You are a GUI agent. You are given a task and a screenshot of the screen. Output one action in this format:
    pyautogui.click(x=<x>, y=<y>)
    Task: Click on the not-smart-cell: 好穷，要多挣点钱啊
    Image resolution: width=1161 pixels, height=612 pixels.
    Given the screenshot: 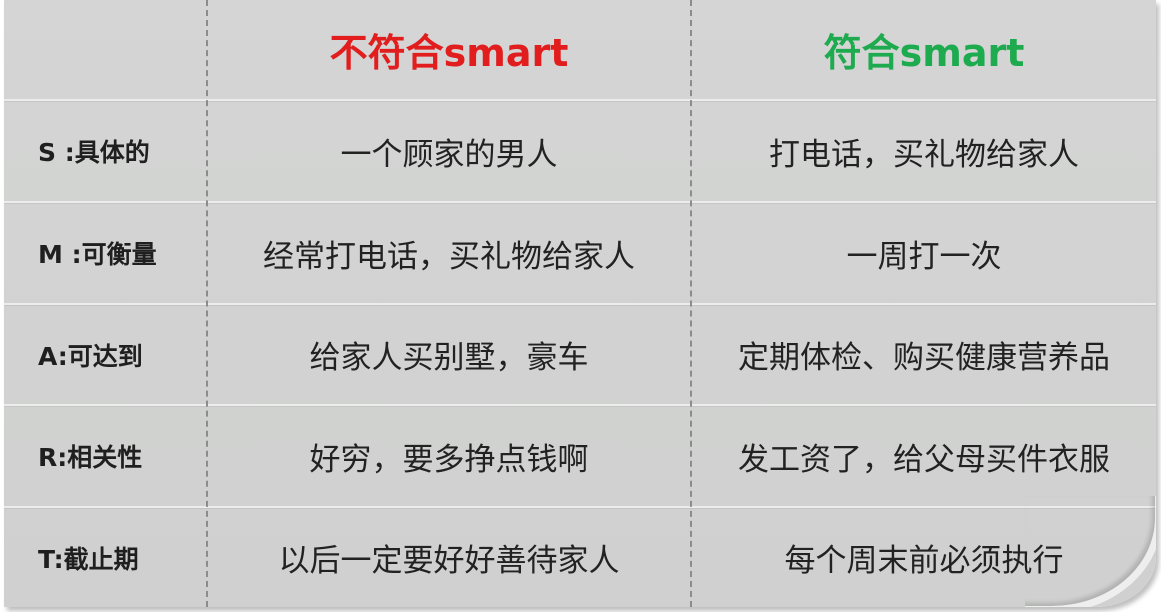 What is the action you would take?
    pyautogui.click(x=449, y=459)
    